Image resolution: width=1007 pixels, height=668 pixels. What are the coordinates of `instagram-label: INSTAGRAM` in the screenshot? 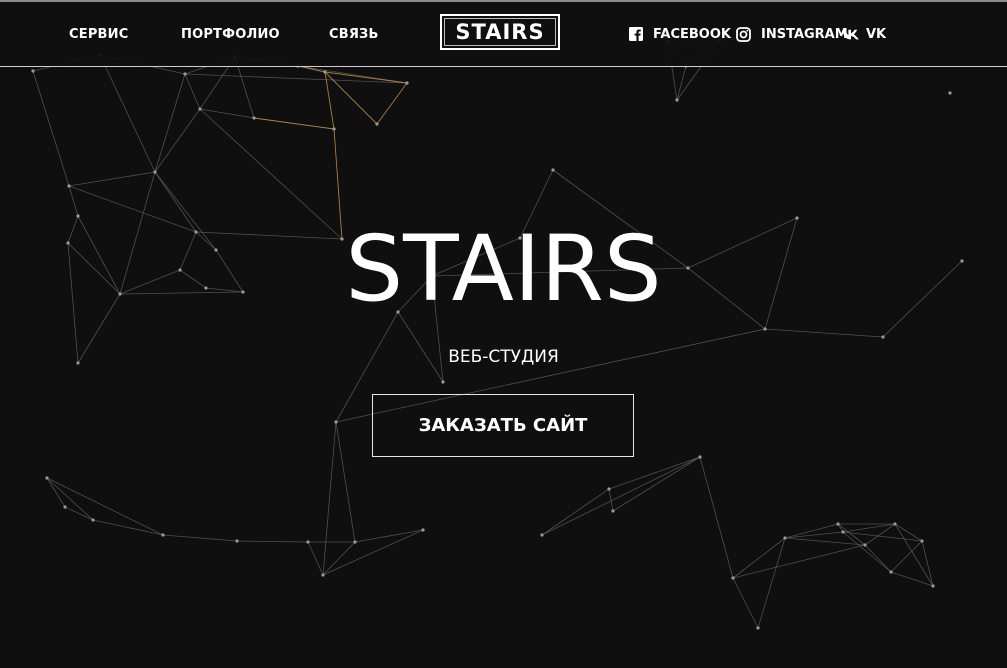 It's located at (804, 34).